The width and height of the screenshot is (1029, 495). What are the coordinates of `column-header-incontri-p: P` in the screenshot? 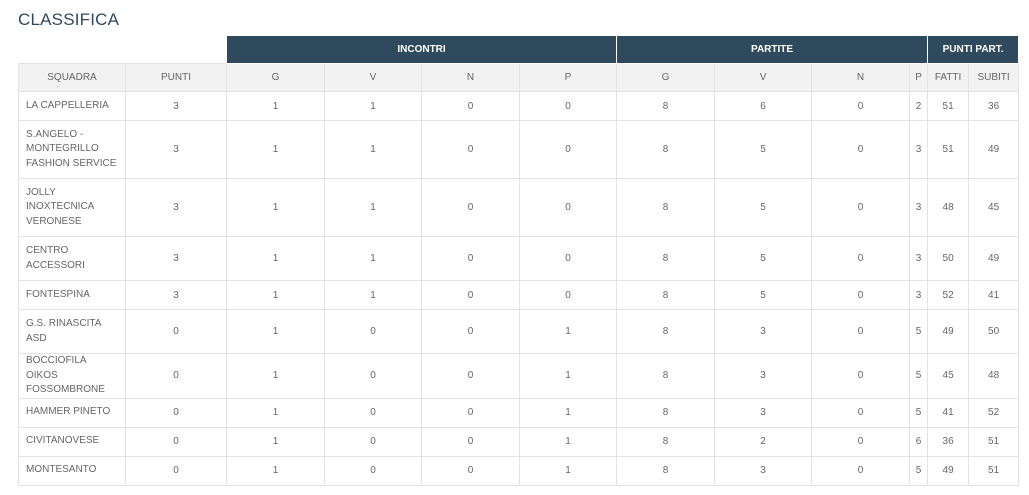 It's located at (568, 77).